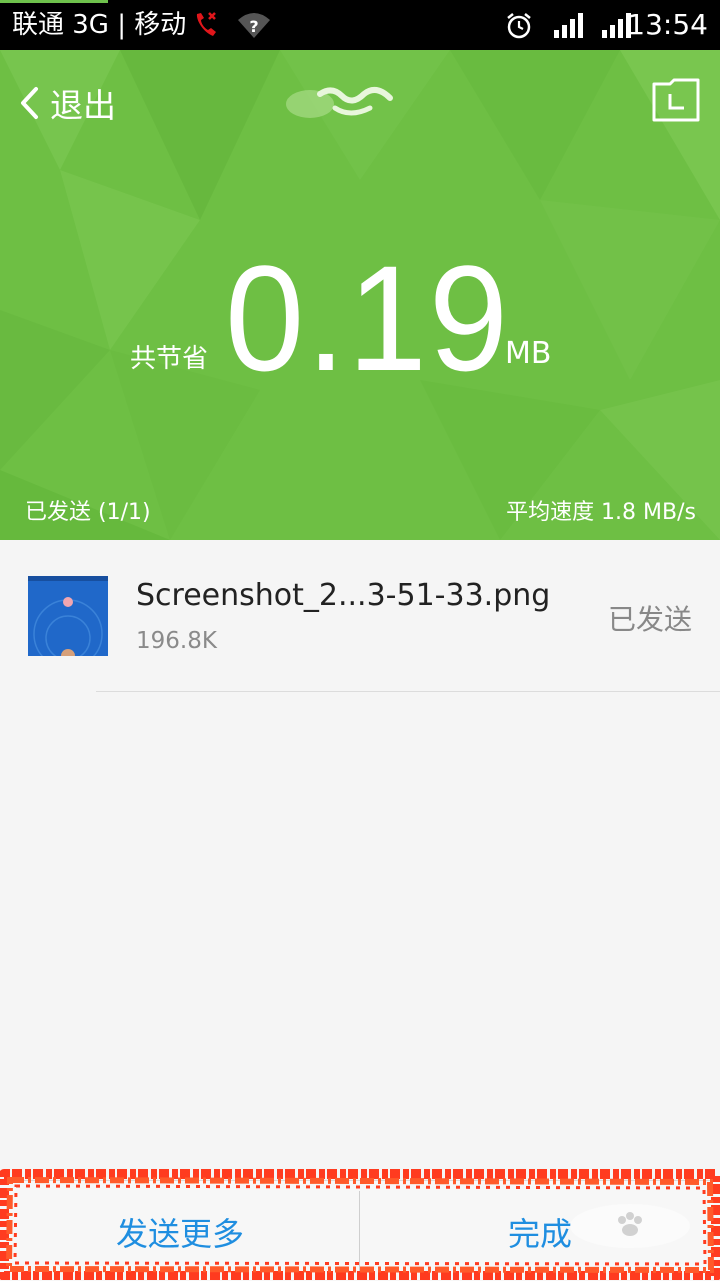 The height and width of the screenshot is (1281, 720). I want to click on back-button: 退出, so click(67, 103).